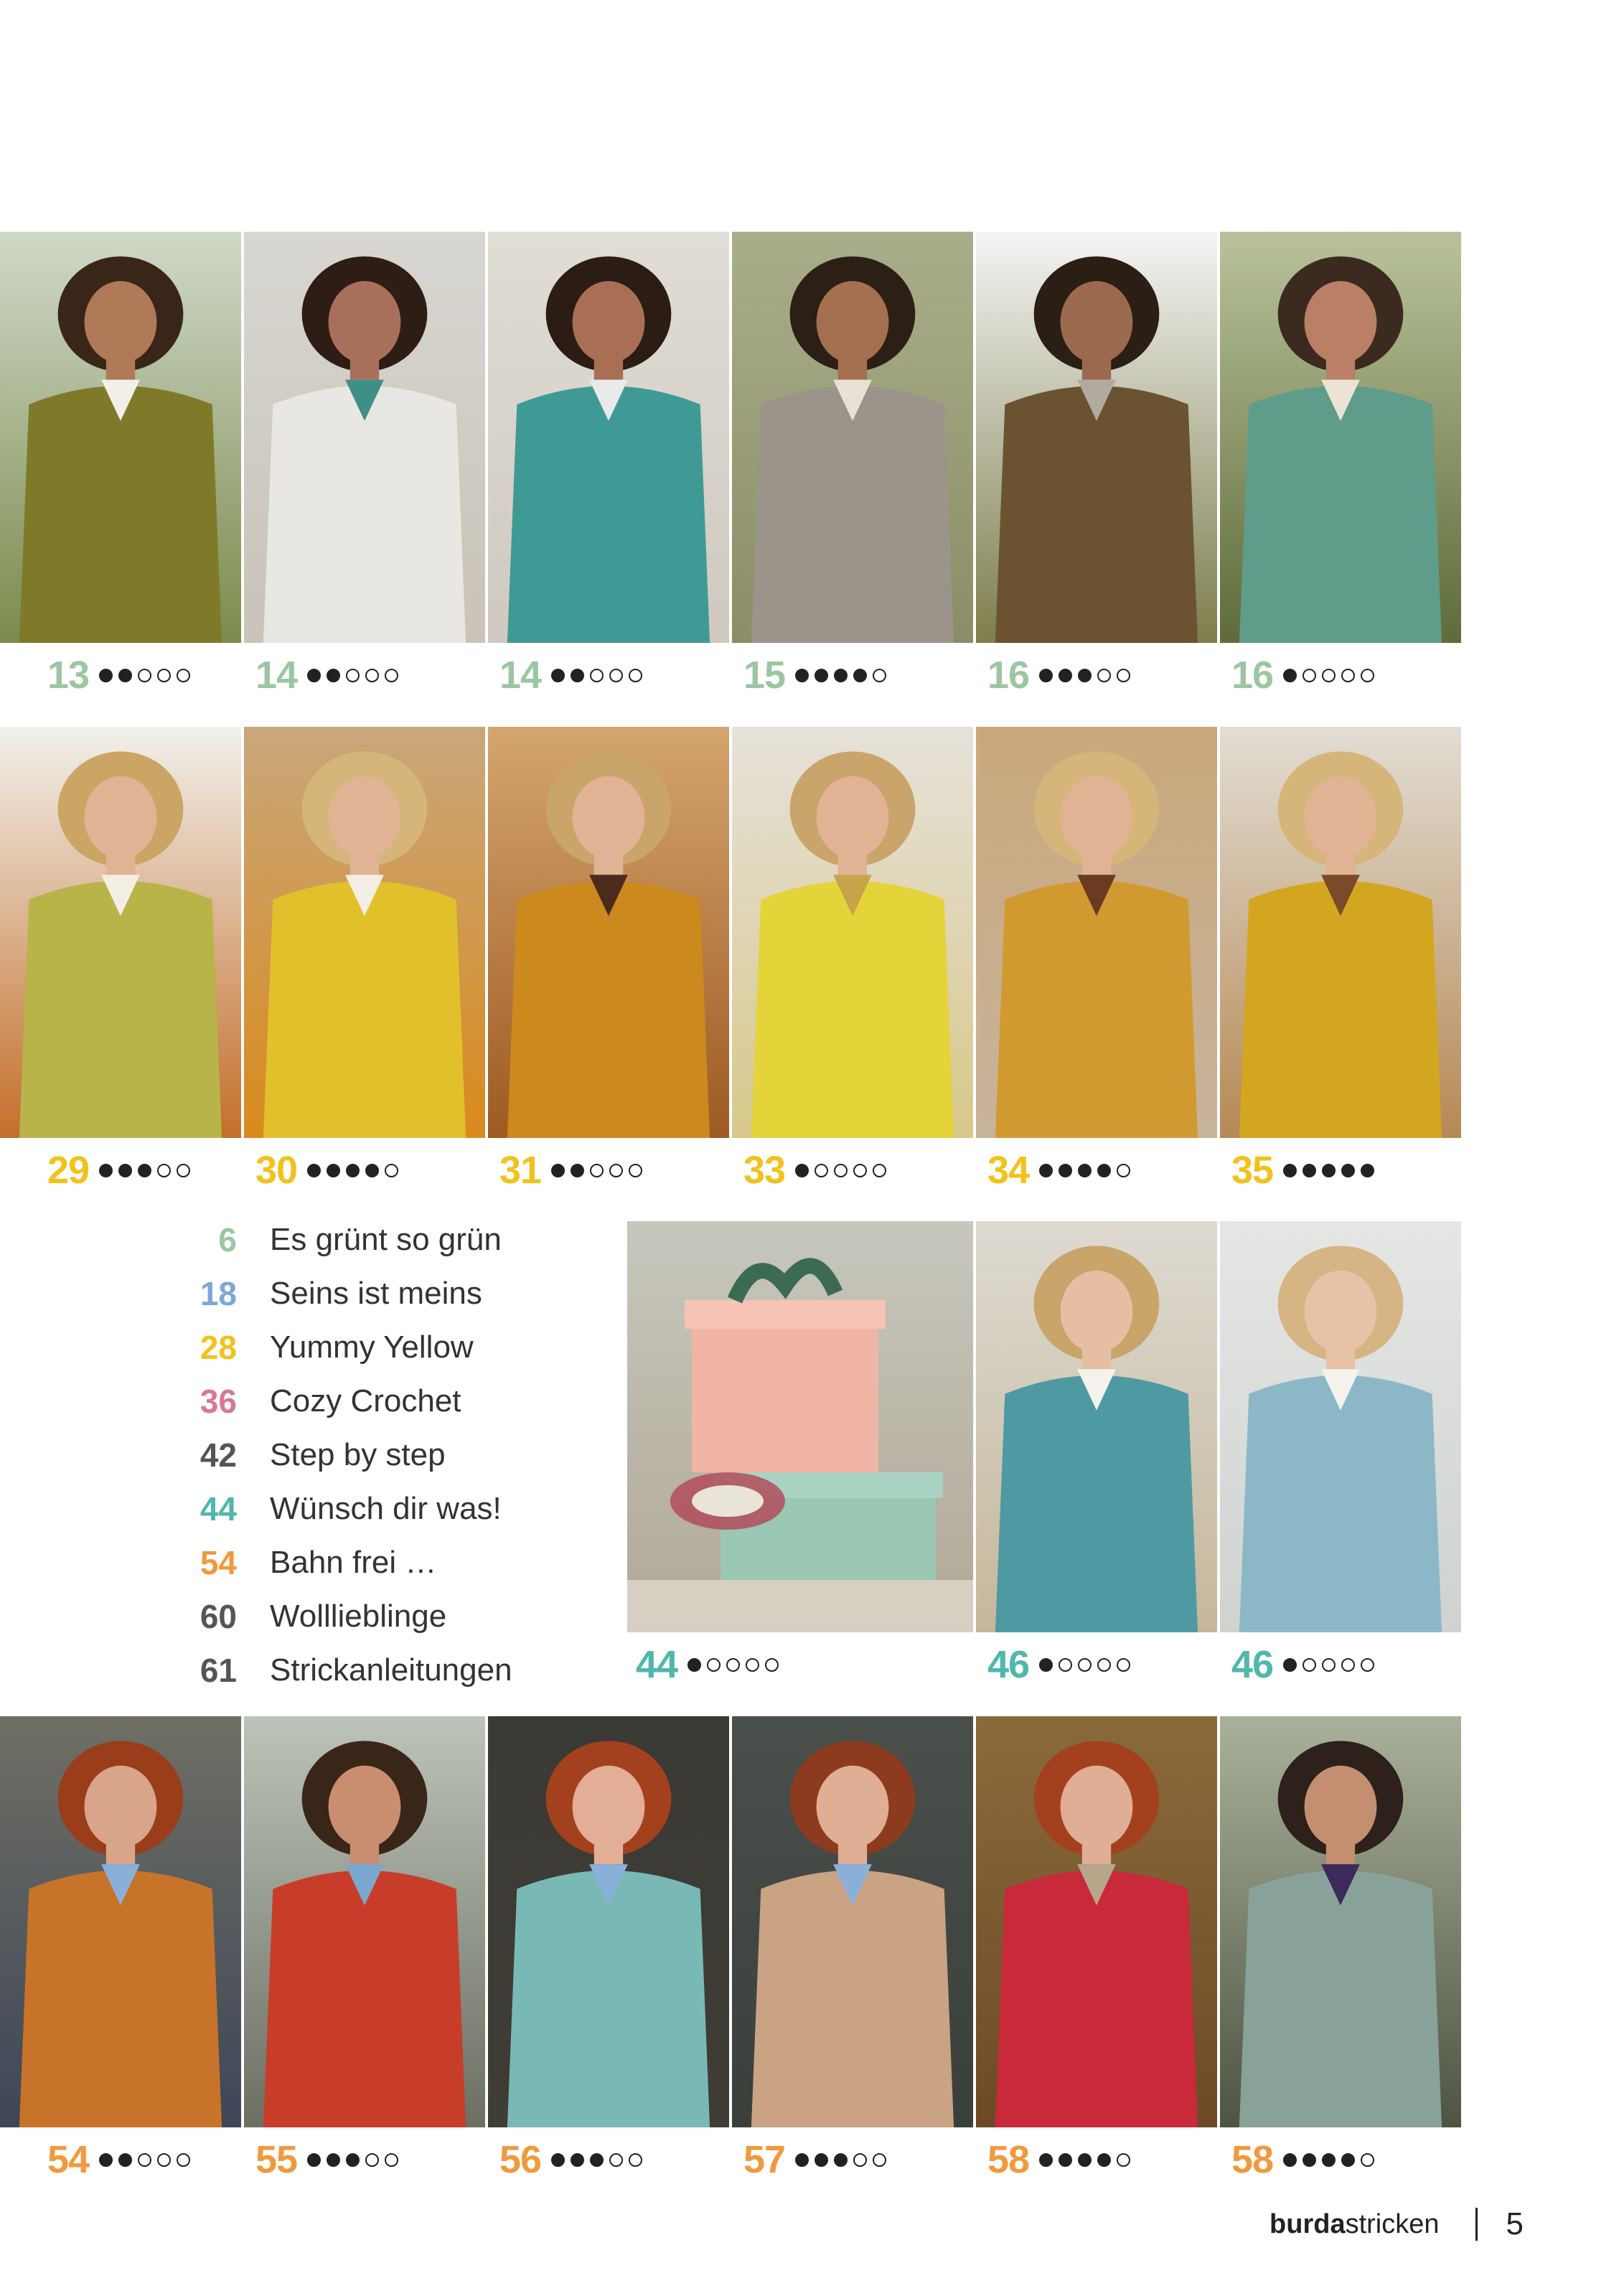  What do you see at coordinates (1340, 1427) in the screenshot?
I see `photo-woman-mohair-mittens` at bounding box center [1340, 1427].